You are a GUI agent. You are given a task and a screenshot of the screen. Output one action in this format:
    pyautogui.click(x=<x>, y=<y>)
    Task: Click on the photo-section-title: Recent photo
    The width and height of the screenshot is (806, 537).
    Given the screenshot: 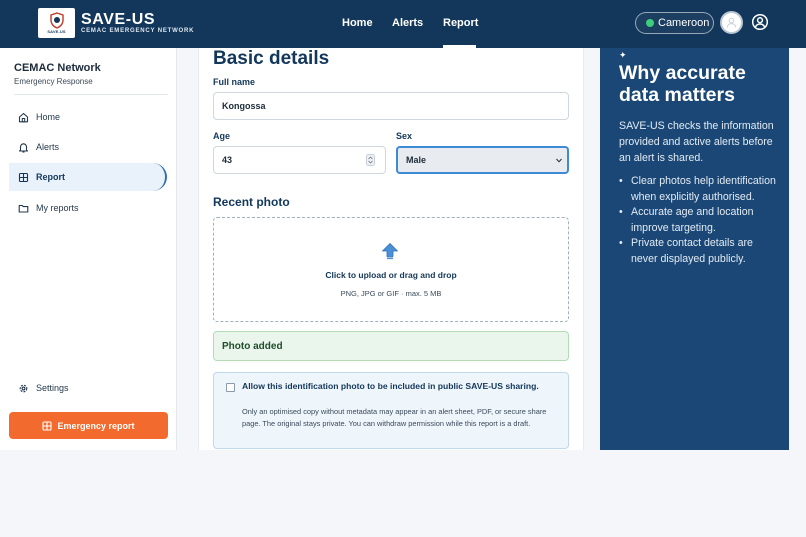 What is the action you would take?
    pyautogui.click(x=251, y=202)
    